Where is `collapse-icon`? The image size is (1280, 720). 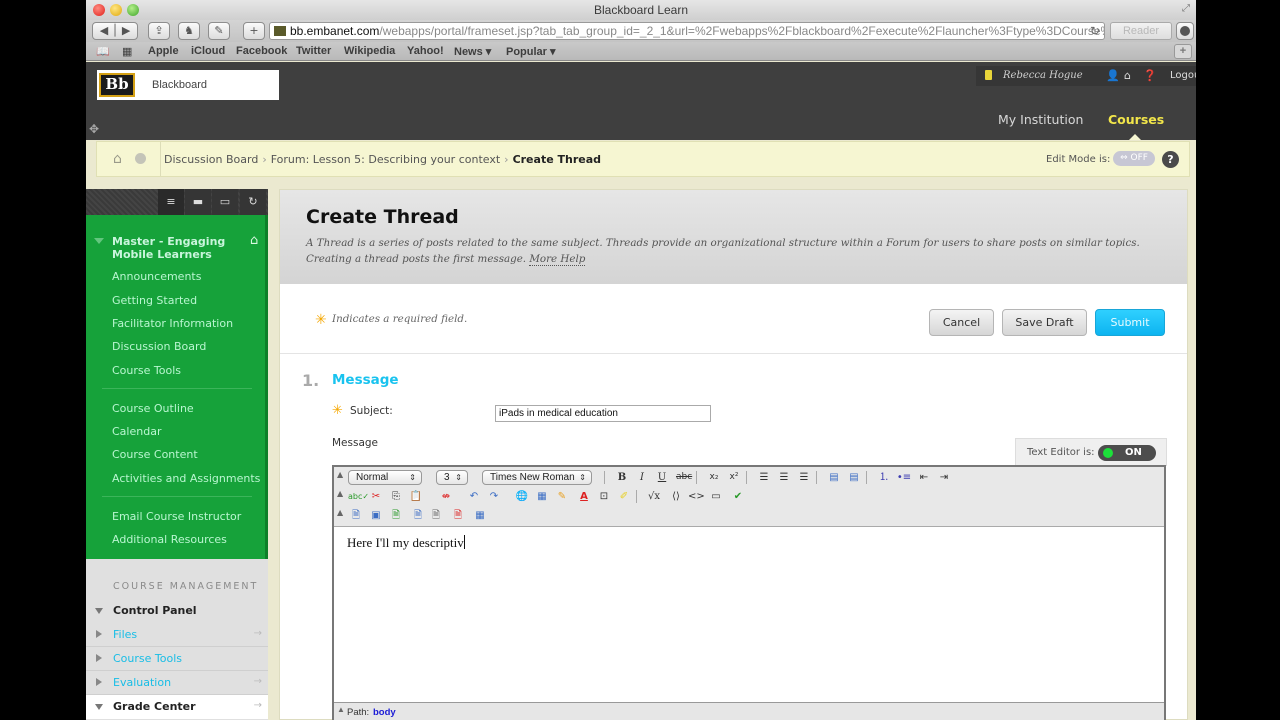 collapse-icon is located at coordinates (99, 241).